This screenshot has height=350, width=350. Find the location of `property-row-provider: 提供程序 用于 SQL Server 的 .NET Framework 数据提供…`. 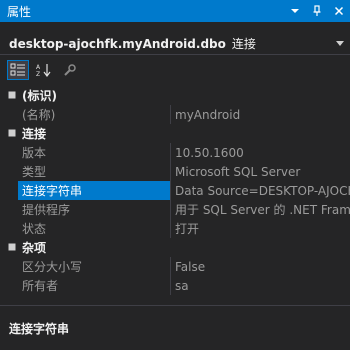

property-row-provider: 提供程序 用于 SQL Server 的 .NET Framework 数据提供… is located at coordinates (175, 209).